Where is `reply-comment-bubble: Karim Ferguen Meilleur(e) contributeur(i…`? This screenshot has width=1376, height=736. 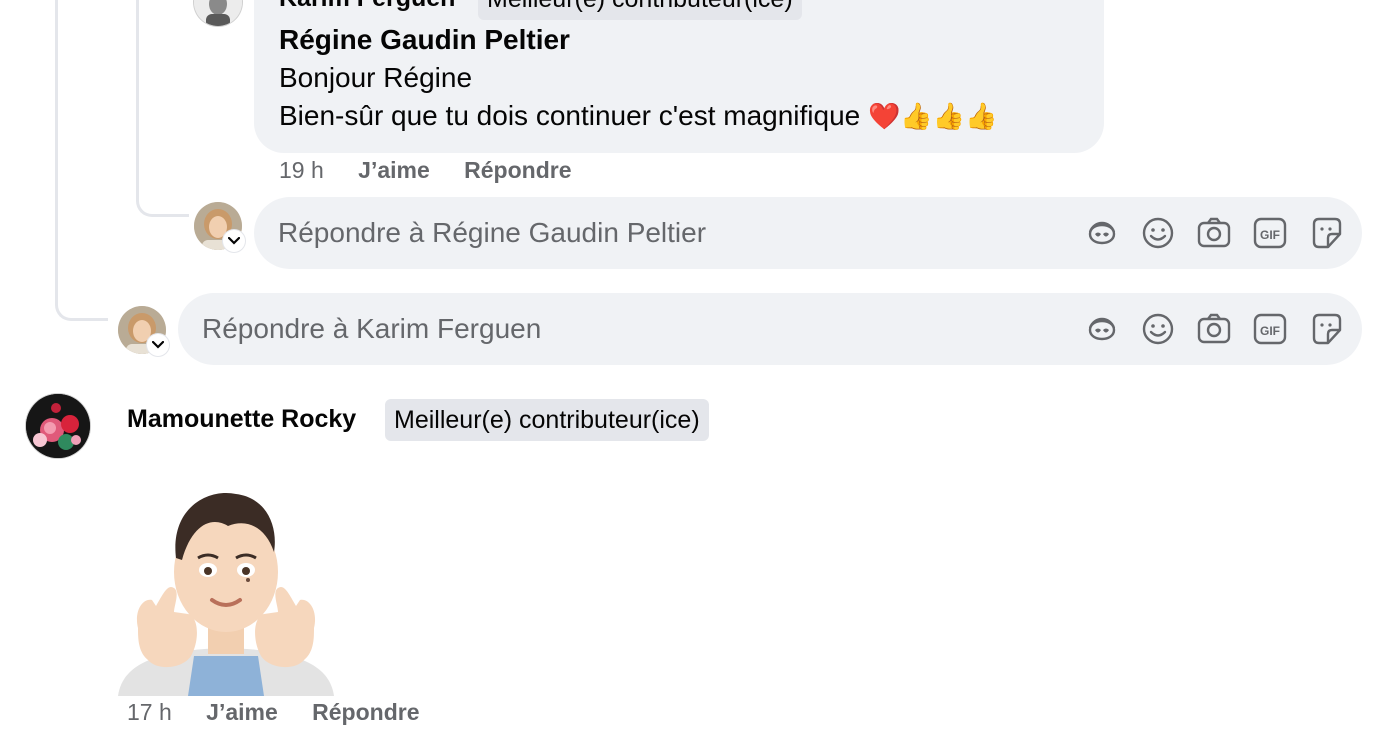 reply-comment-bubble: Karim Ferguen Meilleur(e) contributeur(i… is located at coordinates (679, 76).